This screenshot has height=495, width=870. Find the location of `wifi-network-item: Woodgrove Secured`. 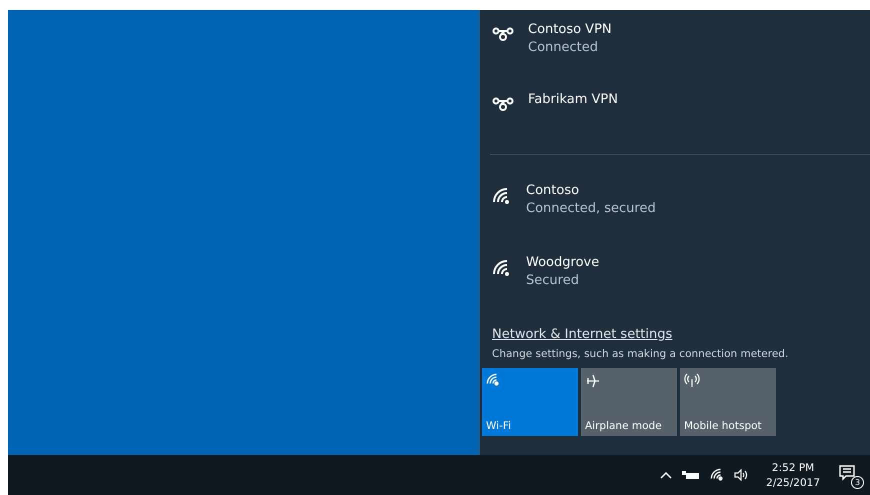

wifi-network-item: Woodgrove Secured is located at coordinates (675, 291).